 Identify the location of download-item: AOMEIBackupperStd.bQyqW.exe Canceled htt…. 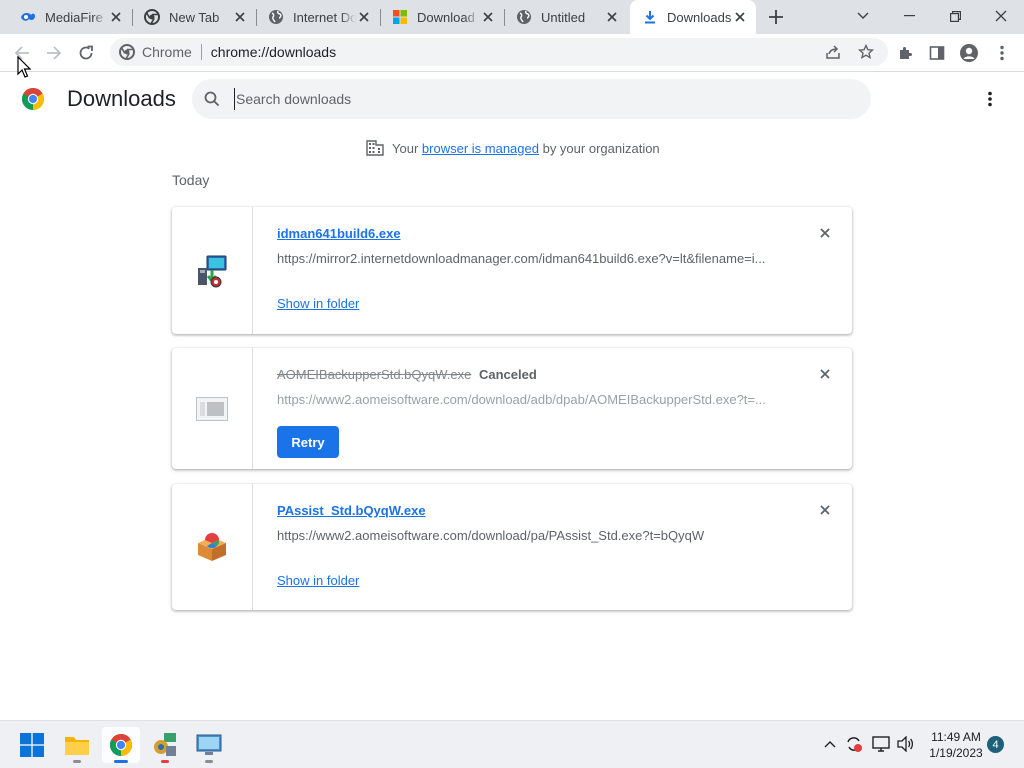
(512, 408).